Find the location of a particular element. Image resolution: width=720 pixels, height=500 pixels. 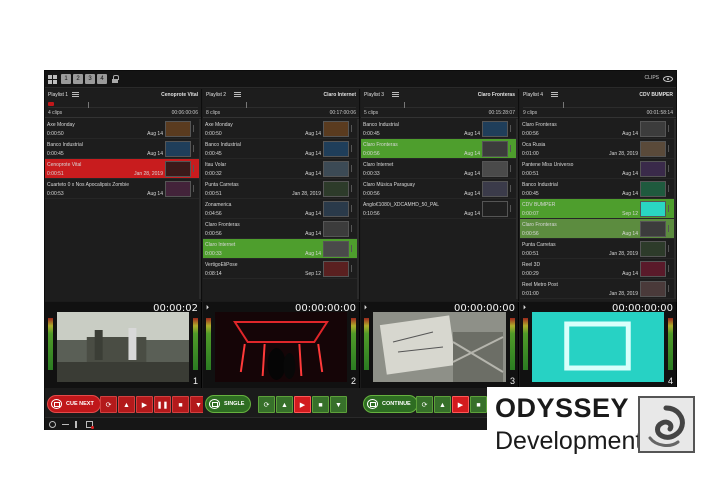

clip-row: Itau Volar 0:00:32 Aug 14 is located at coordinates (281, 169).